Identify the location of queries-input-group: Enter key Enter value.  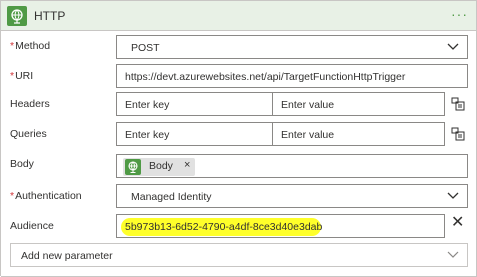
(280, 134).